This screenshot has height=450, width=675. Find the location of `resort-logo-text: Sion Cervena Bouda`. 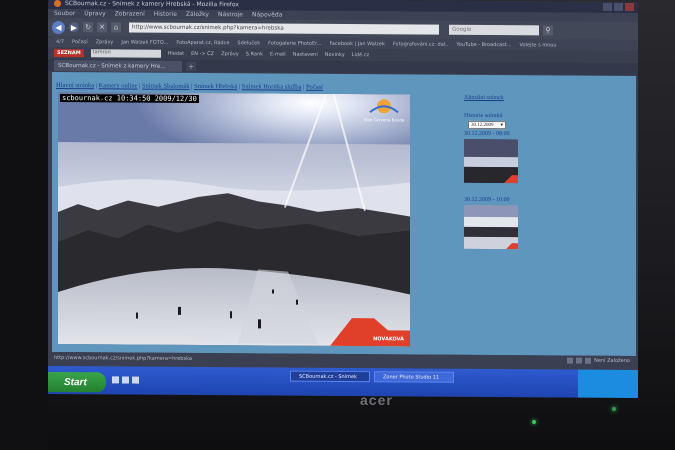

resort-logo-text: Sion Cervena Bouda is located at coordinates (384, 120).